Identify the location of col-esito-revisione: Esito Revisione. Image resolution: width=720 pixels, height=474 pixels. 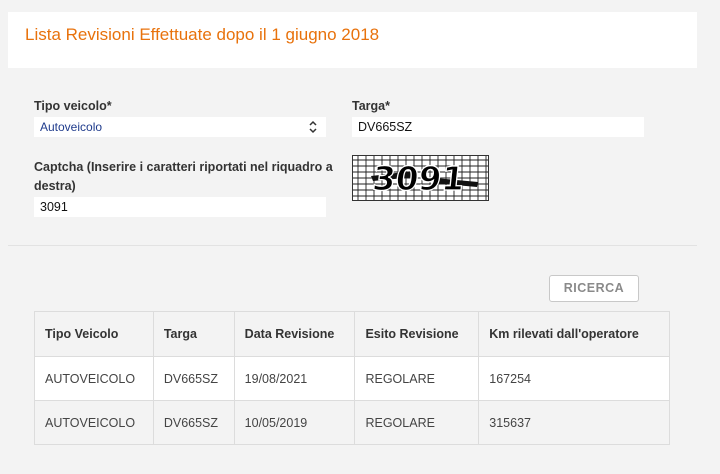
(417, 334).